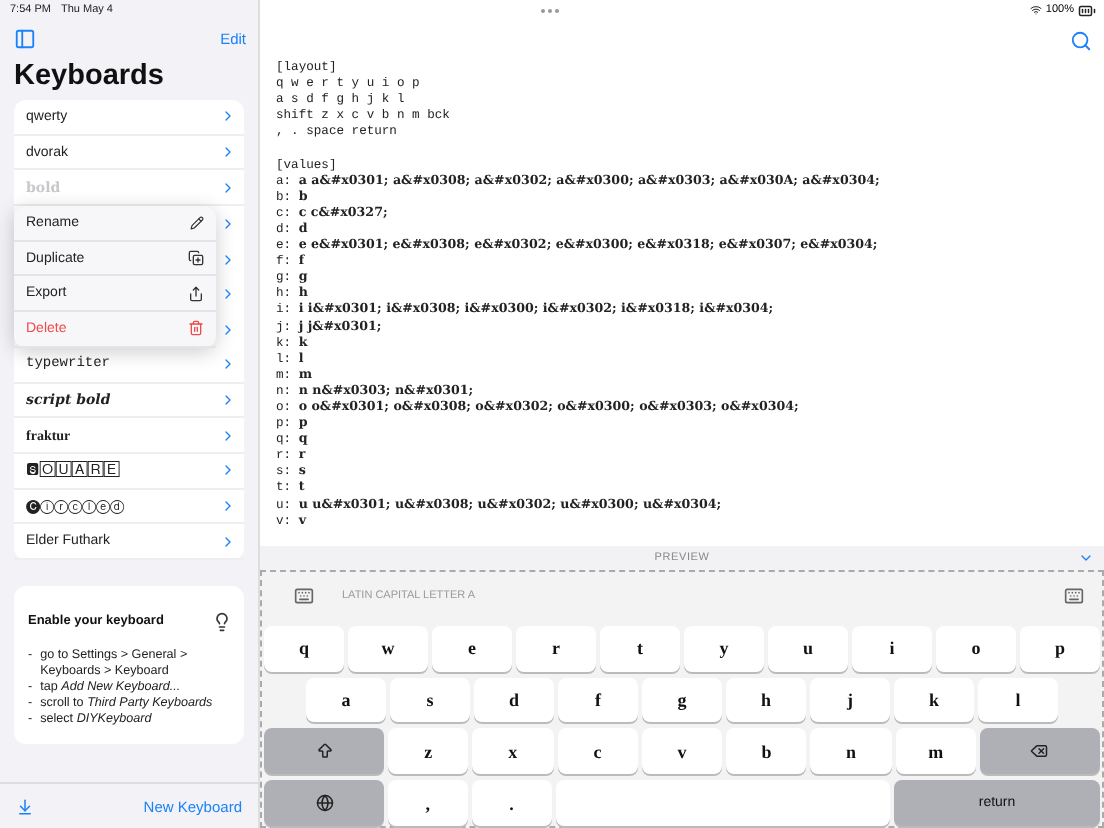 Image resolution: width=1104 pixels, height=828 pixels. I want to click on search-icon, so click(1081, 40).